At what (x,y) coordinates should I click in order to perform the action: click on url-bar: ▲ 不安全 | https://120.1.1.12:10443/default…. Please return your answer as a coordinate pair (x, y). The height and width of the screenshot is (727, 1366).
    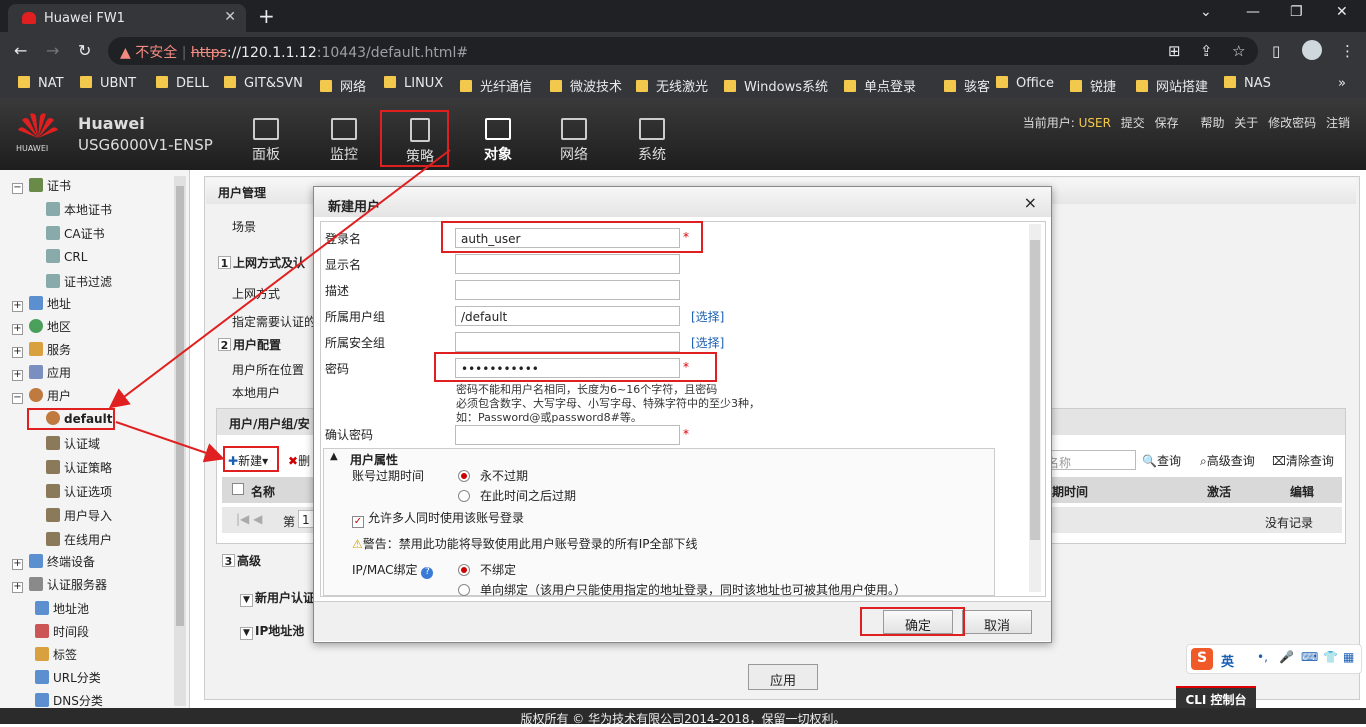
    Looking at the image, I should click on (683, 51).